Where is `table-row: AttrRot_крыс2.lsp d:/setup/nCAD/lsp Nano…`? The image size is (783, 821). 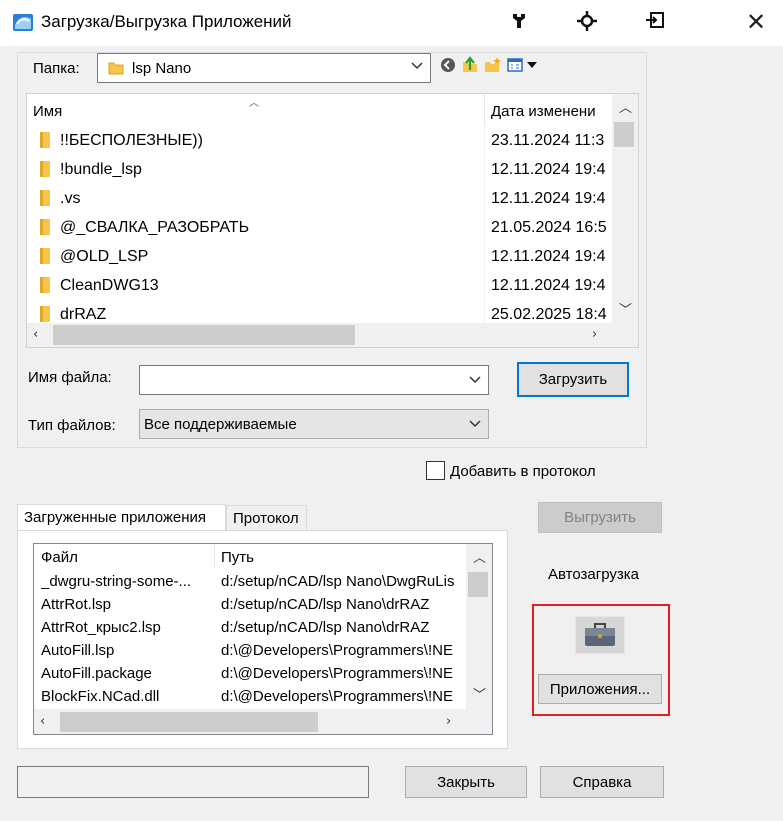
table-row: AttrRot_крыс2.lsp d:/setup/nCAD/lsp Nano… is located at coordinates (250, 627).